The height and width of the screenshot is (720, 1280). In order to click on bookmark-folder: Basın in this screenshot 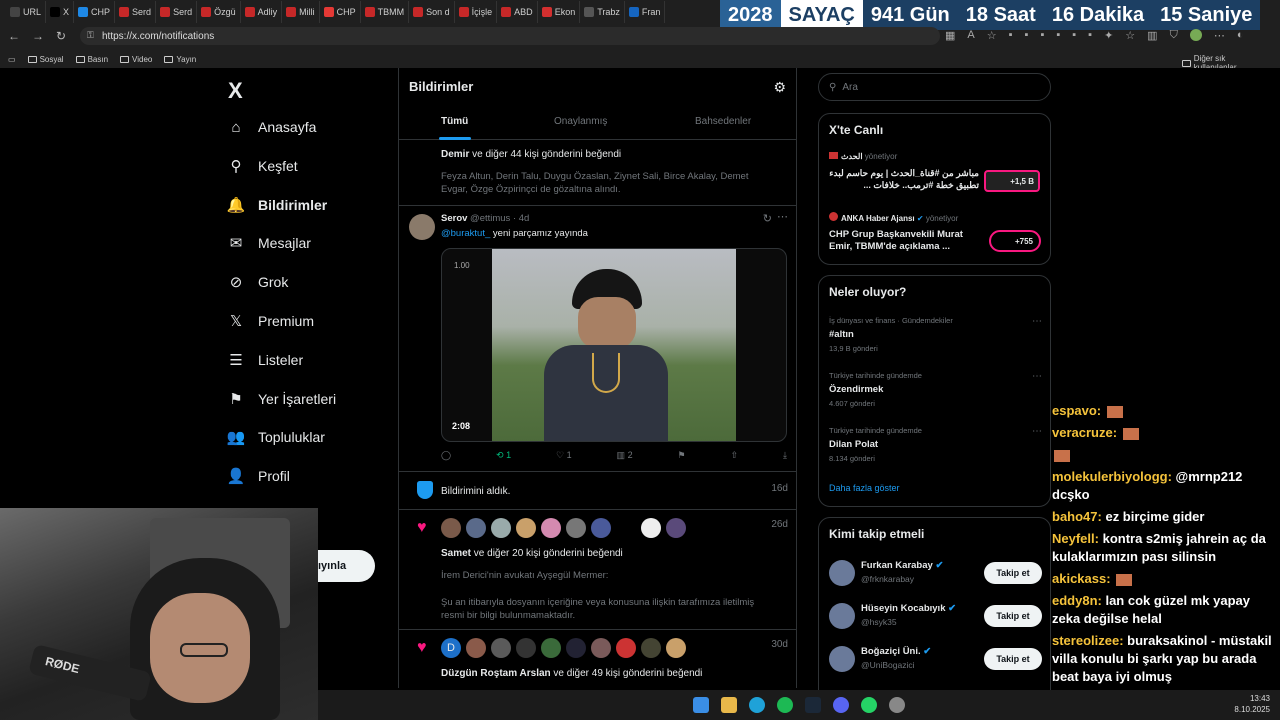, I will do `click(91, 59)`.